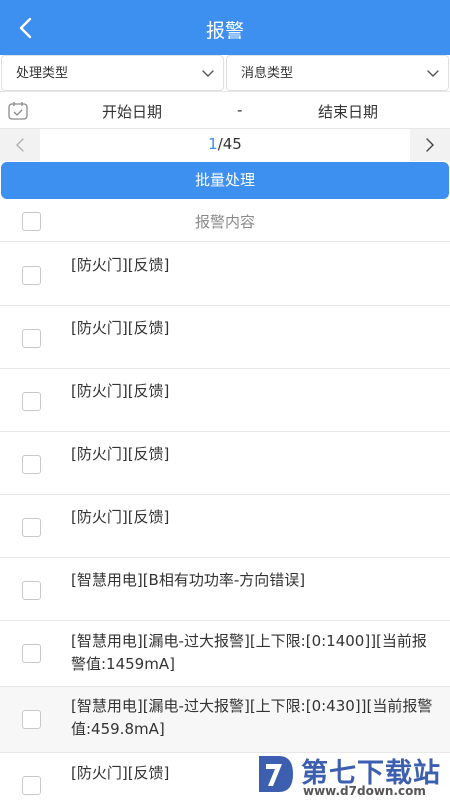 The height and width of the screenshot is (800, 450). Describe the element at coordinates (229, 144) in the screenshot. I see `total-pages: /45` at that location.